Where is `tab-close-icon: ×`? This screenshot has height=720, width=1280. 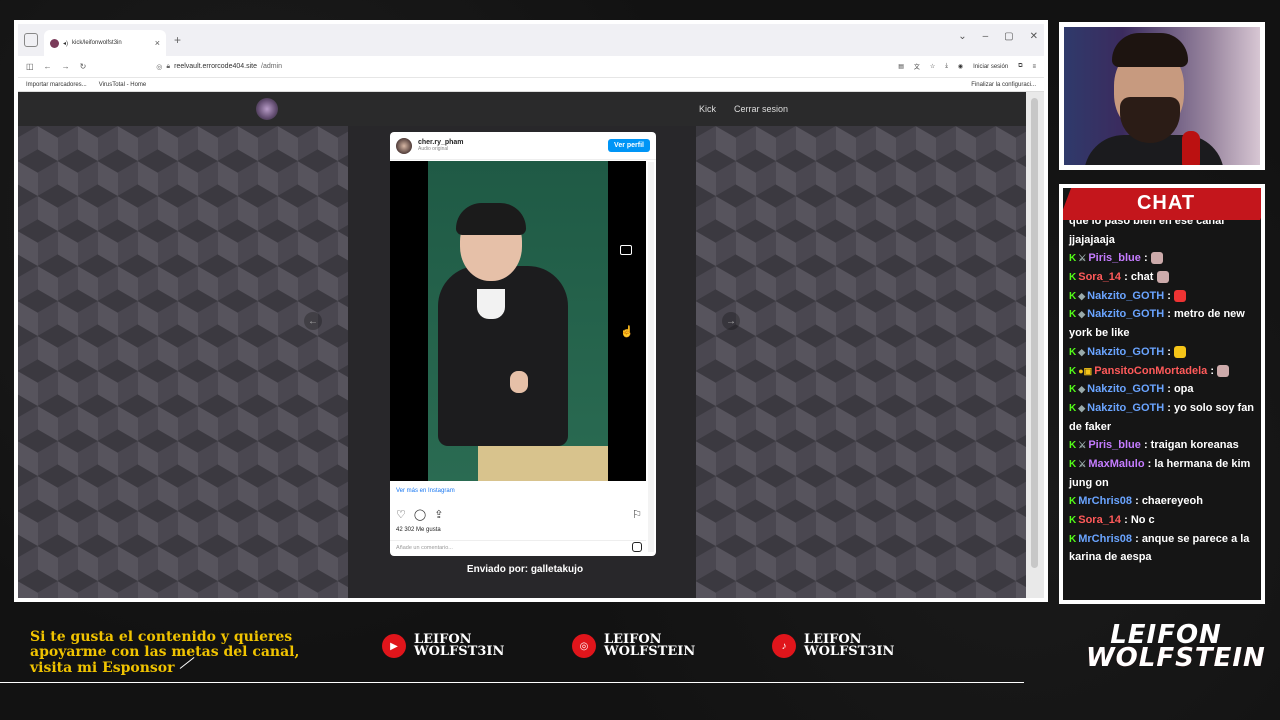
tab-close-icon: × is located at coordinates (157, 43).